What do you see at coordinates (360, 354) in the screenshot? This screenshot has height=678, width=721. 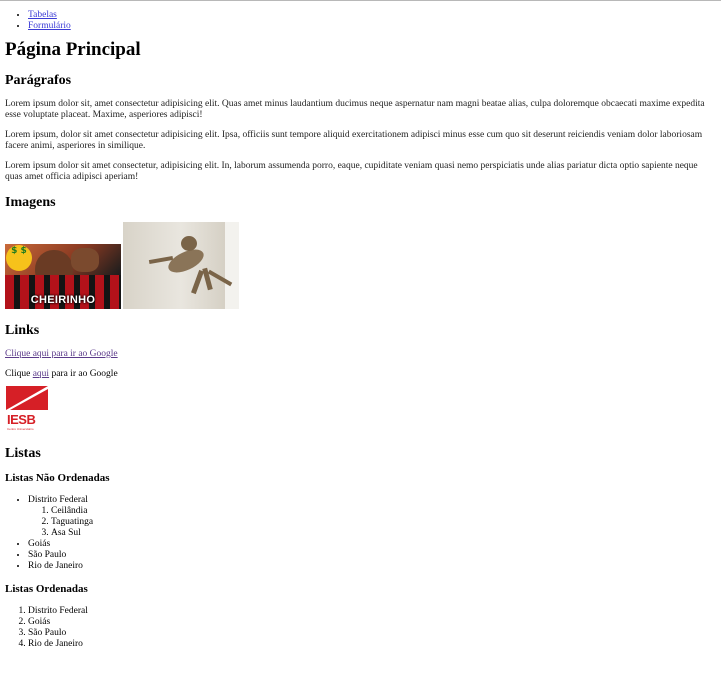 I see `link-paragraph-1: Clique aqui para ir ao Google` at bounding box center [360, 354].